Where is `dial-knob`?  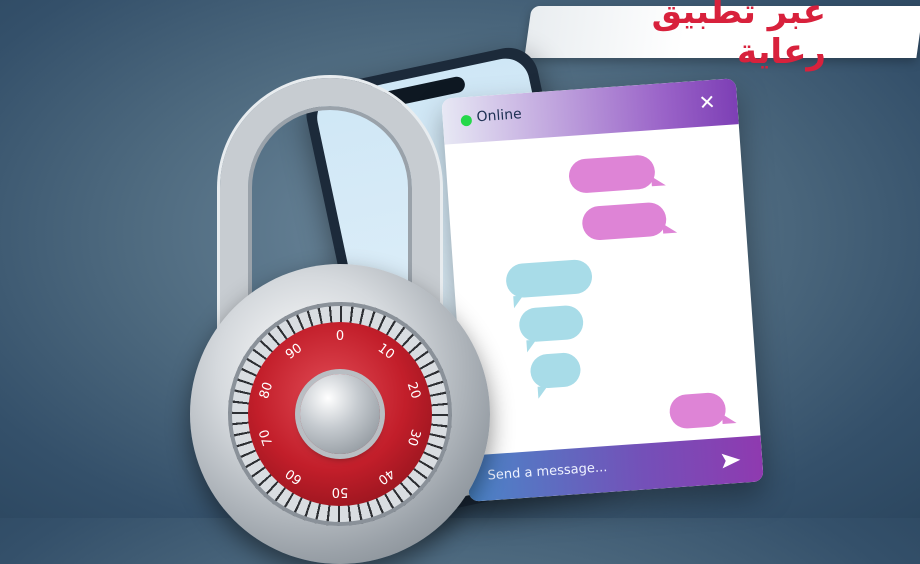
dial-knob is located at coordinates (340, 414).